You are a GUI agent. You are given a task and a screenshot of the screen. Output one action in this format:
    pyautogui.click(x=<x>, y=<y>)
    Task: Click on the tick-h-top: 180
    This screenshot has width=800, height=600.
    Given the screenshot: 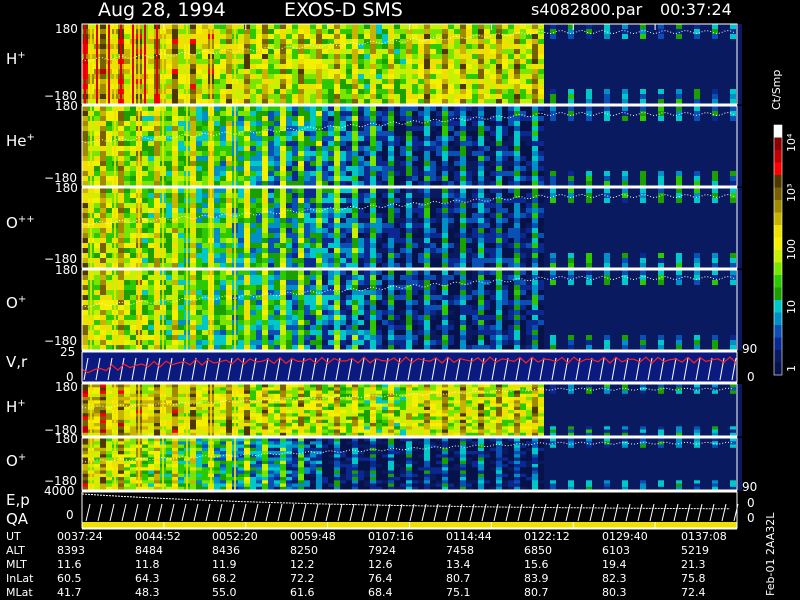 What is the action you would take?
    pyautogui.click(x=66, y=29)
    